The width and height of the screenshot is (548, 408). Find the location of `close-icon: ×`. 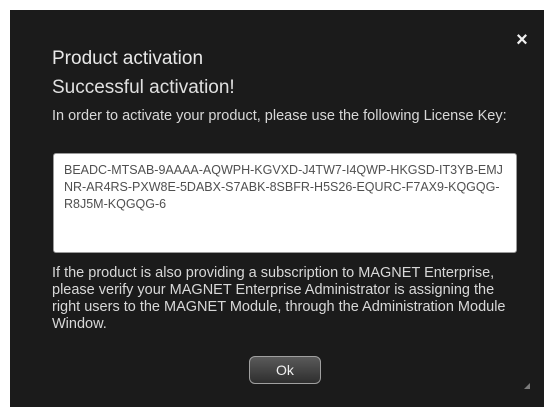

close-icon: × is located at coordinates (522, 40).